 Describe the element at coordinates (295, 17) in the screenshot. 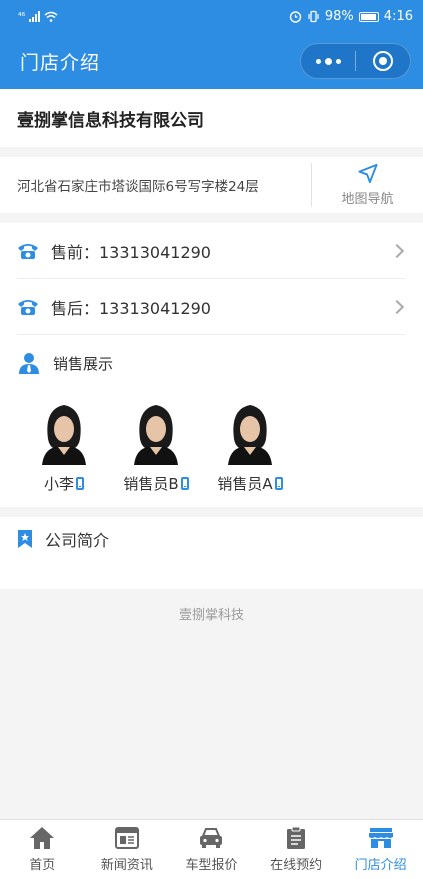

I see `alarm-icon` at that location.